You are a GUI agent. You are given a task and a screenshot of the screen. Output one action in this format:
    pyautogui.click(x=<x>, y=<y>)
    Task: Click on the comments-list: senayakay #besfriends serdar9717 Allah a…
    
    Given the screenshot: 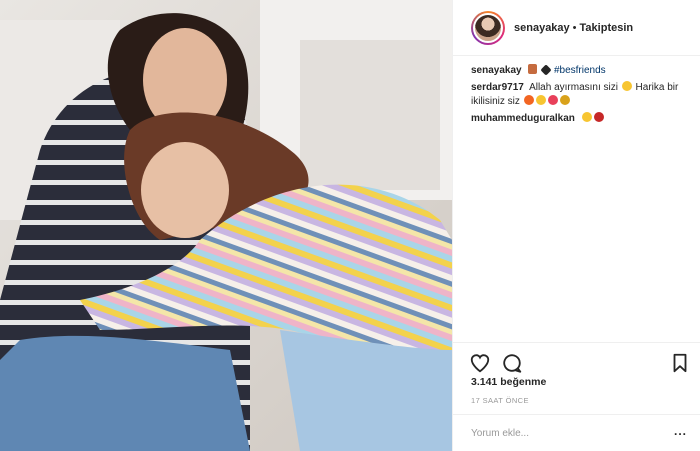 What is the action you would take?
    pyautogui.click(x=580, y=96)
    